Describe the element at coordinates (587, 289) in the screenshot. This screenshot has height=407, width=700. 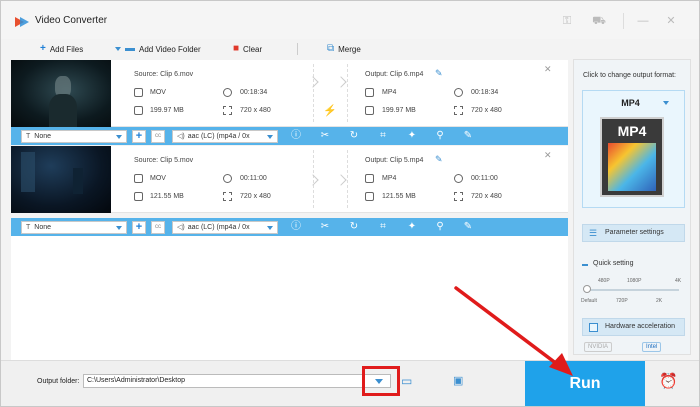
I see `quality-slider-knob` at that location.